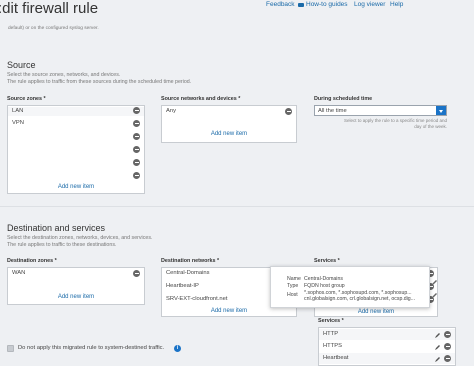 This screenshot has width=474, height=366. What do you see at coordinates (292, 295) in the screenshot?
I see `tooltip-host-key: Host` at bounding box center [292, 295].